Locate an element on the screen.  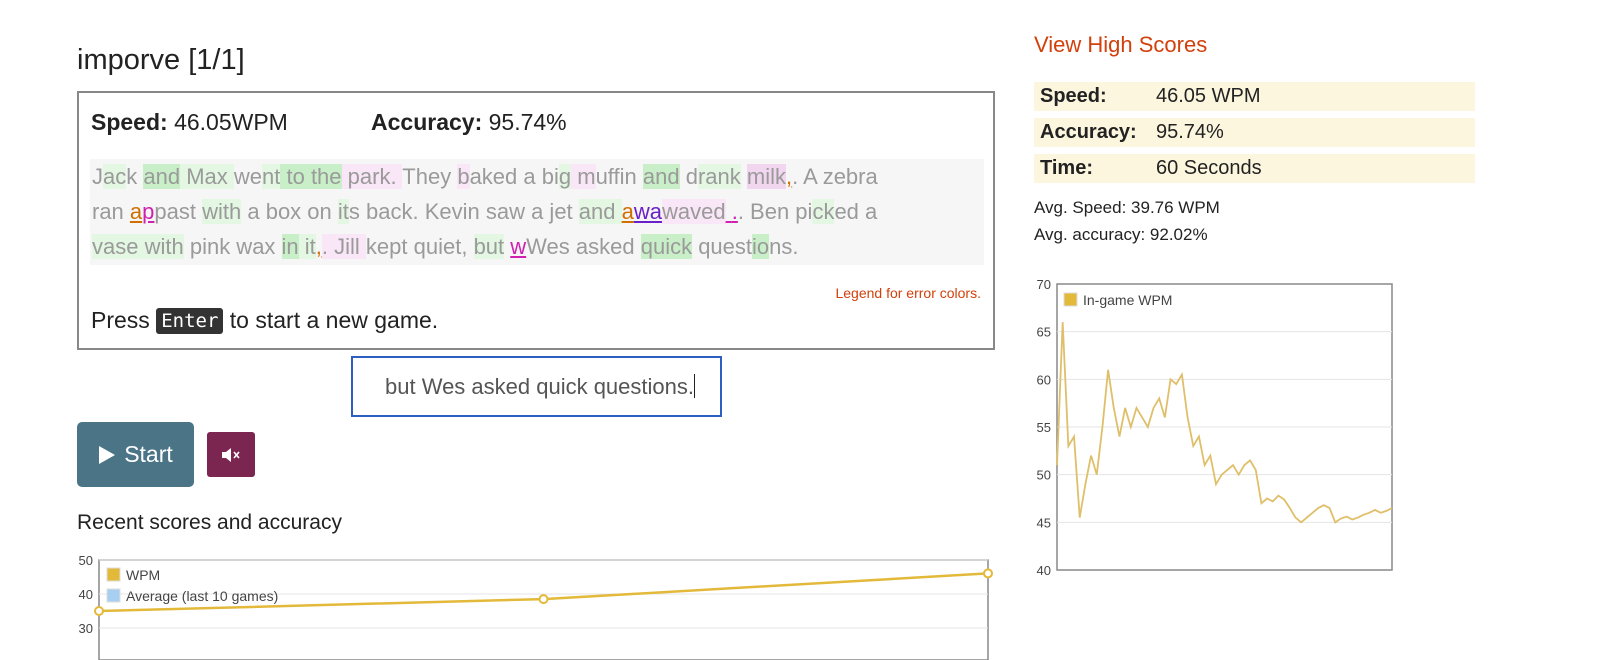
ingame-chart-tick-label: 50 is located at coordinates (1044, 475).